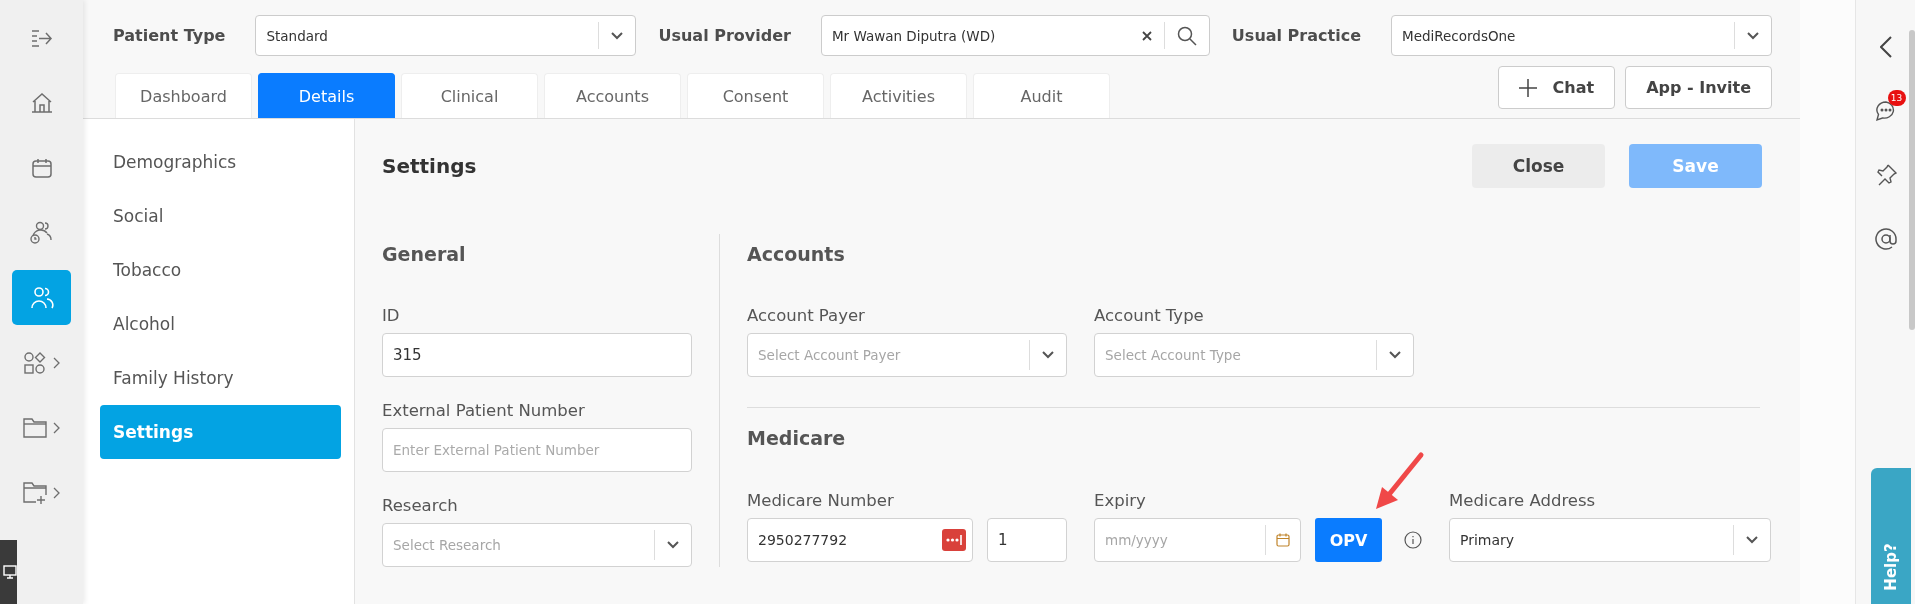 The height and width of the screenshot is (604, 1915). I want to click on field-label: External Patient Number, so click(484, 411).